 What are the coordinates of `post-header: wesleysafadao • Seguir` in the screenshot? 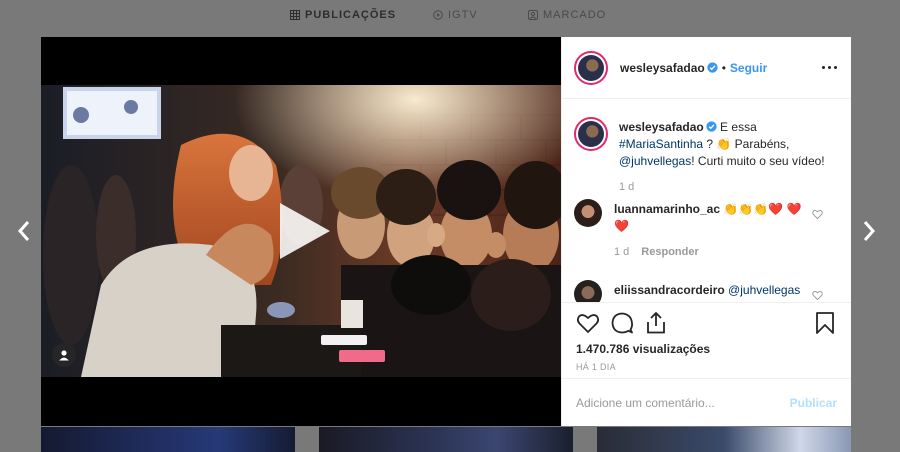 It's located at (706, 68).